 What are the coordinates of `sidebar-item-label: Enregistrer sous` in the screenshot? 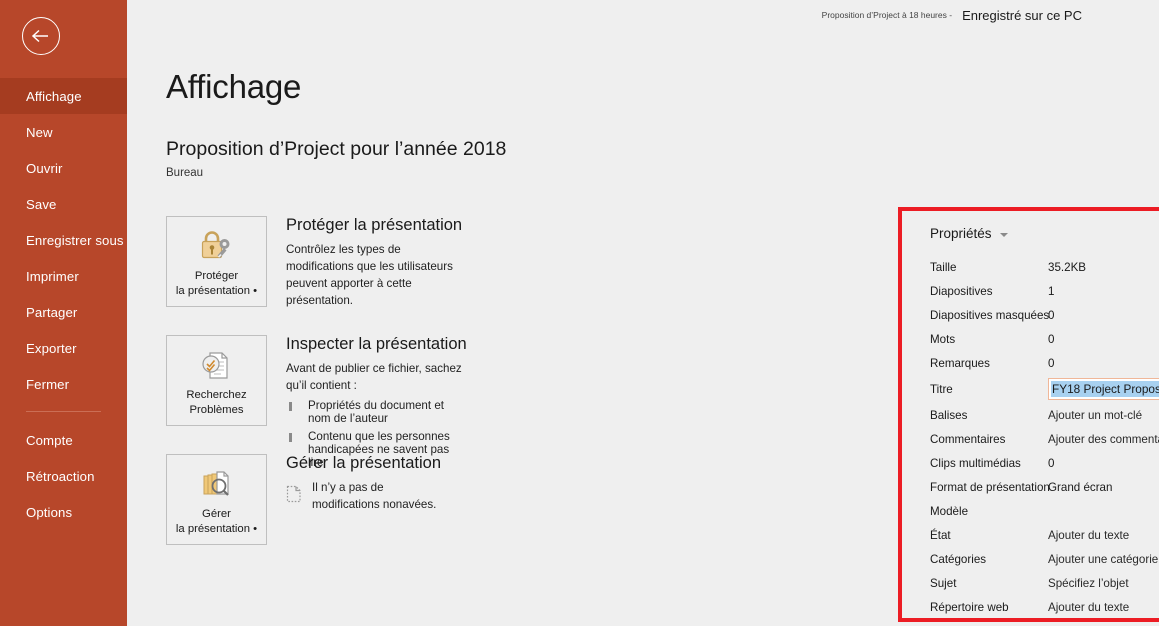 It's located at (75, 240).